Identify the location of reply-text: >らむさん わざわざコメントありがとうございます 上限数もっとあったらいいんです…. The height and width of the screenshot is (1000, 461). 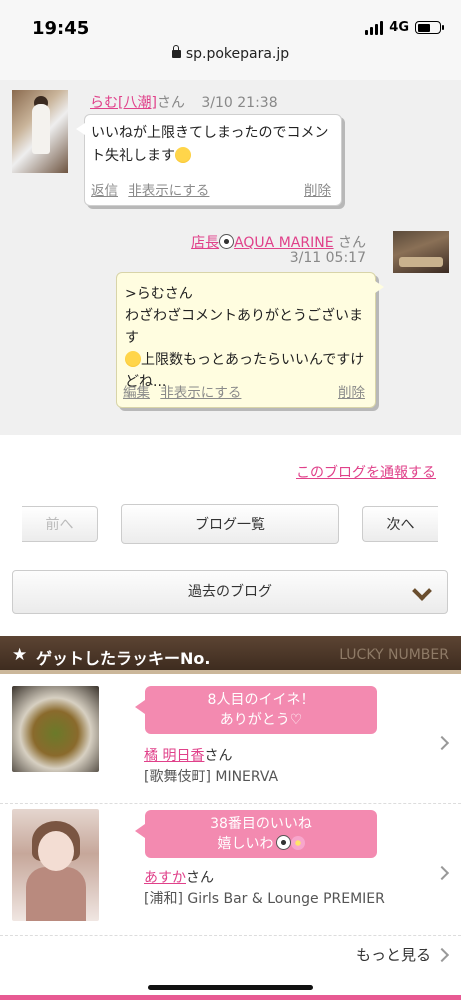
(245, 338).